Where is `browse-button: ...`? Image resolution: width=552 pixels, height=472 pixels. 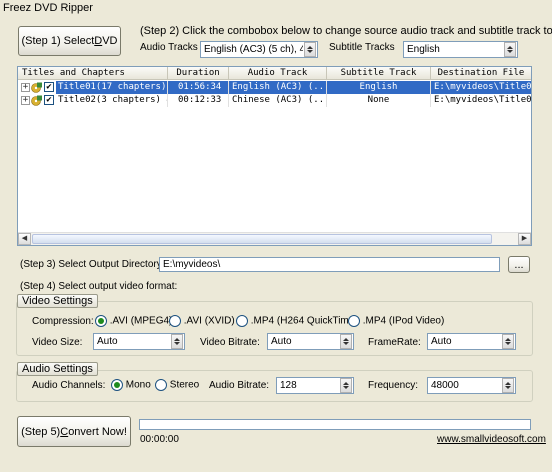
browse-button: ... is located at coordinates (519, 264).